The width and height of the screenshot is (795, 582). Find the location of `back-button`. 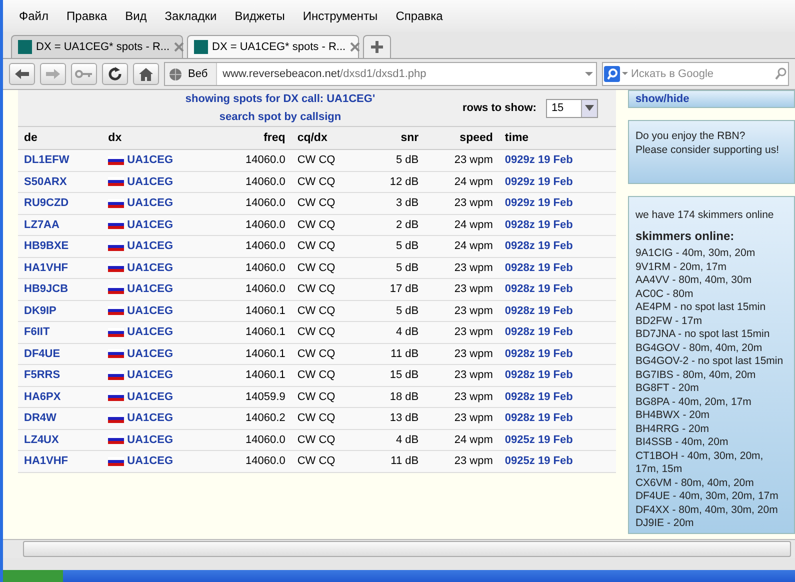

back-button is located at coordinates (22, 74).